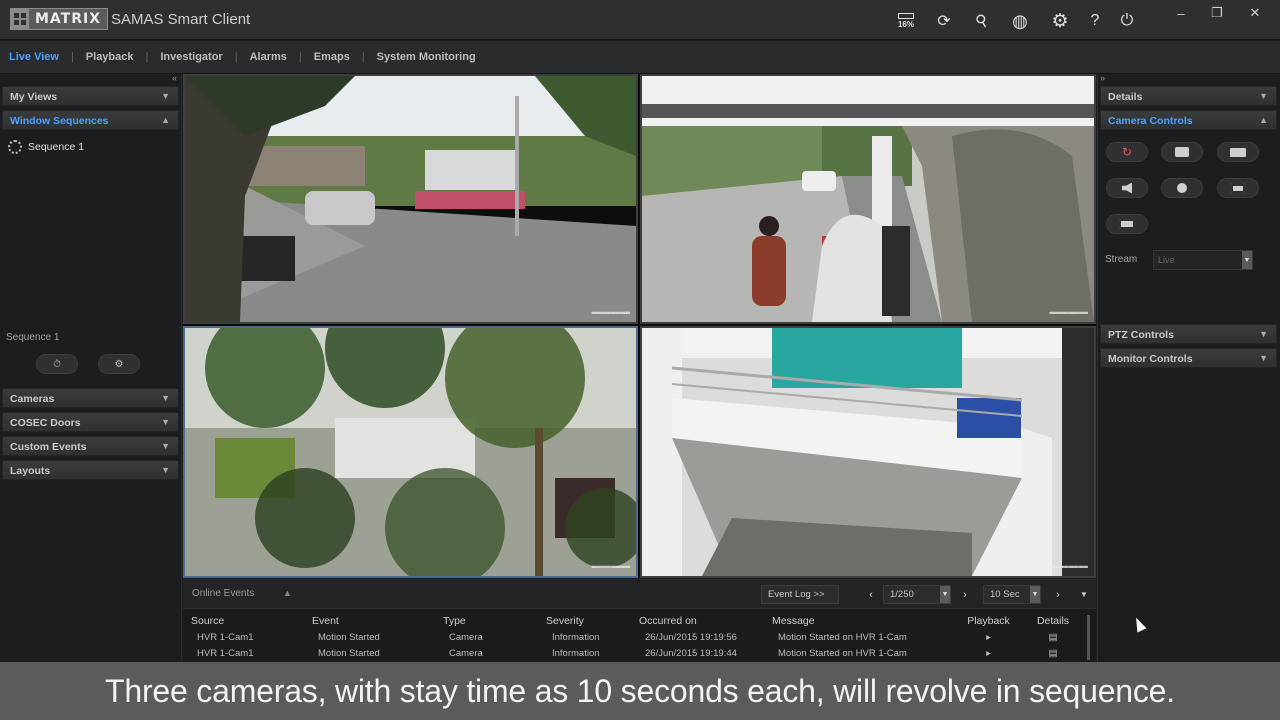  I want to click on sequence-settings-icon: ⚙, so click(119, 364).